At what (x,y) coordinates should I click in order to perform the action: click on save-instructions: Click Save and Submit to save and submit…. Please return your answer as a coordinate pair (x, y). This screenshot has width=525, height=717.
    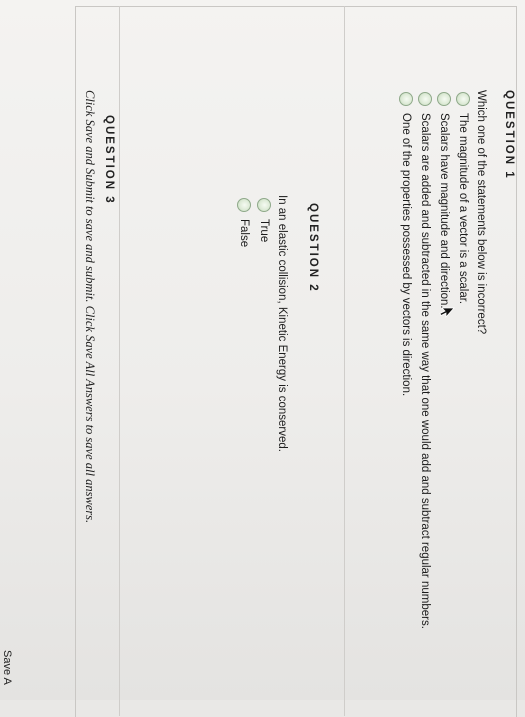
    Looking at the image, I should click on (90, 307).